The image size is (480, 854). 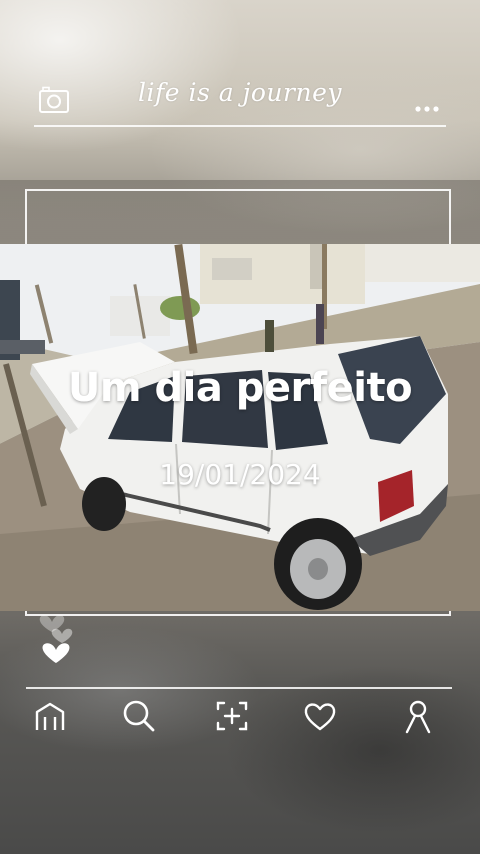 What do you see at coordinates (50, 716) in the screenshot?
I see `home-icon` at bounding box center [50, 716].